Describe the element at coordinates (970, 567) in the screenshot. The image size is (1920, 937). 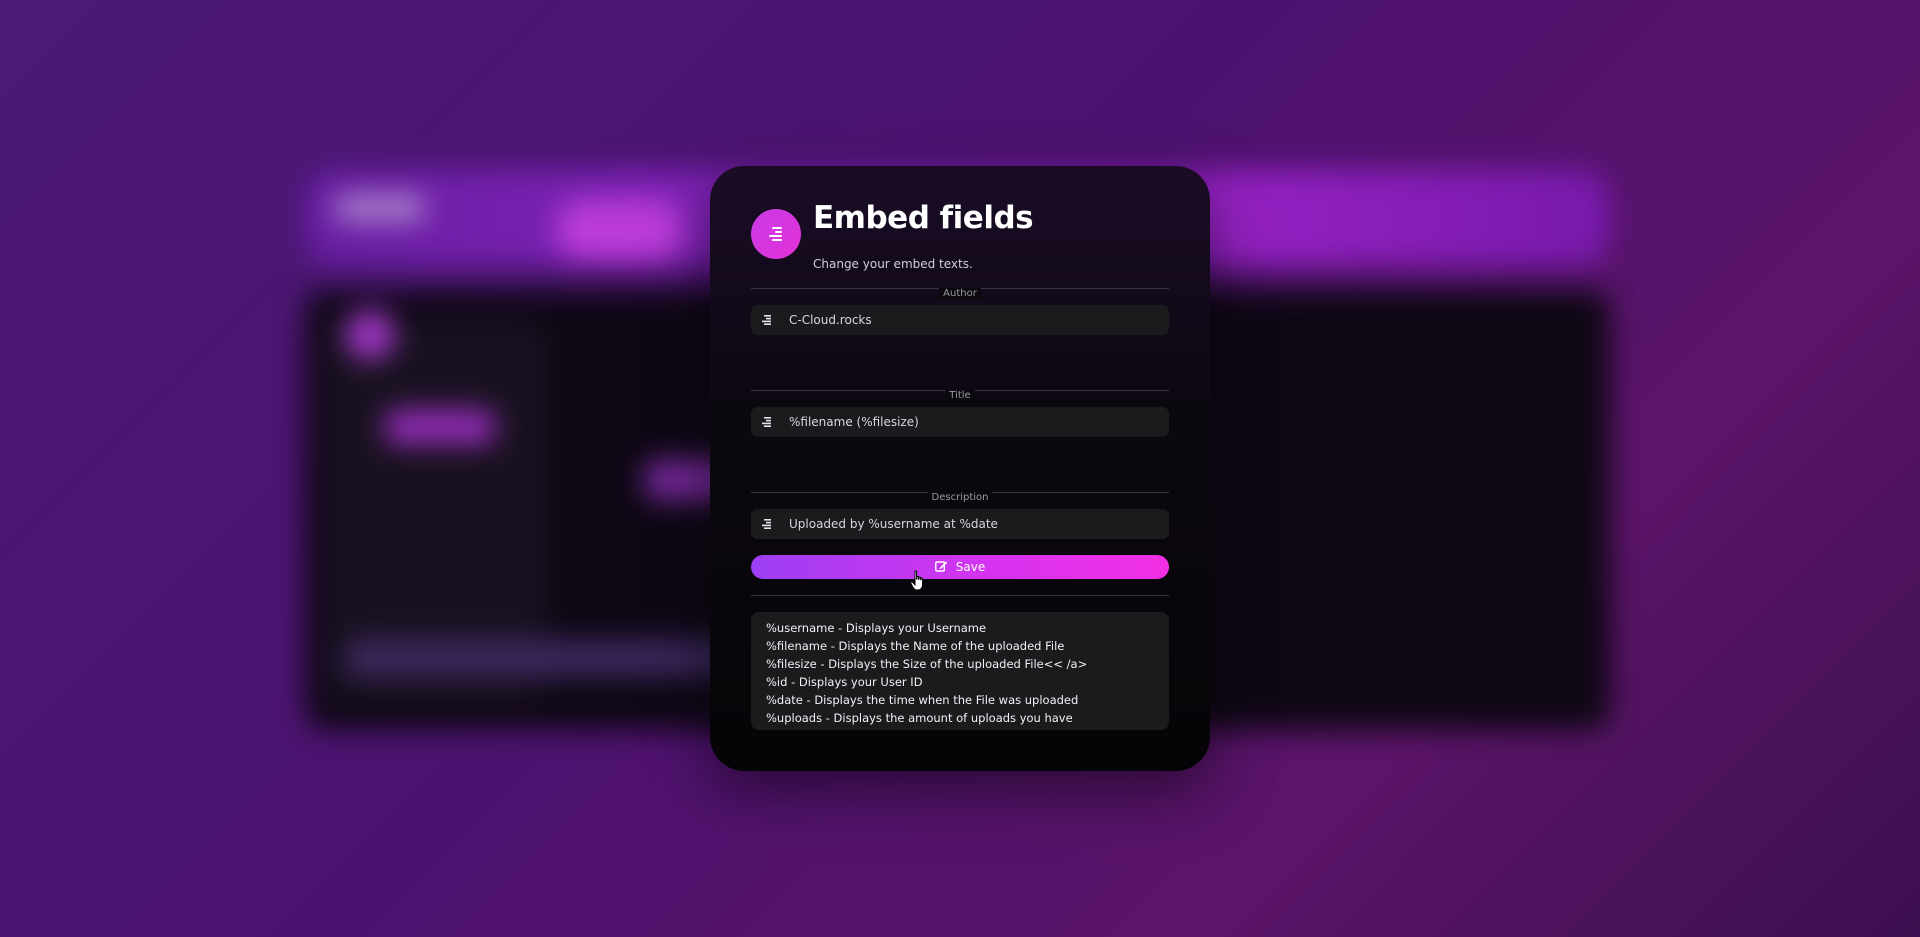
I see `save-button-label: Save` at that location.